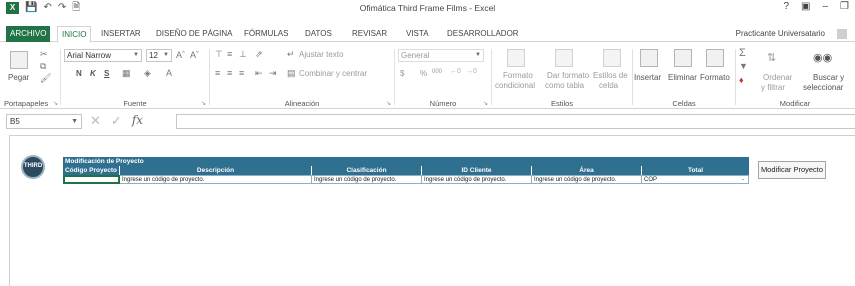  What do you see at coordinates (333, 73) in the screenshot?
I see `merge-center-button: Combinar y centrar` at bounding box center [333, 73].